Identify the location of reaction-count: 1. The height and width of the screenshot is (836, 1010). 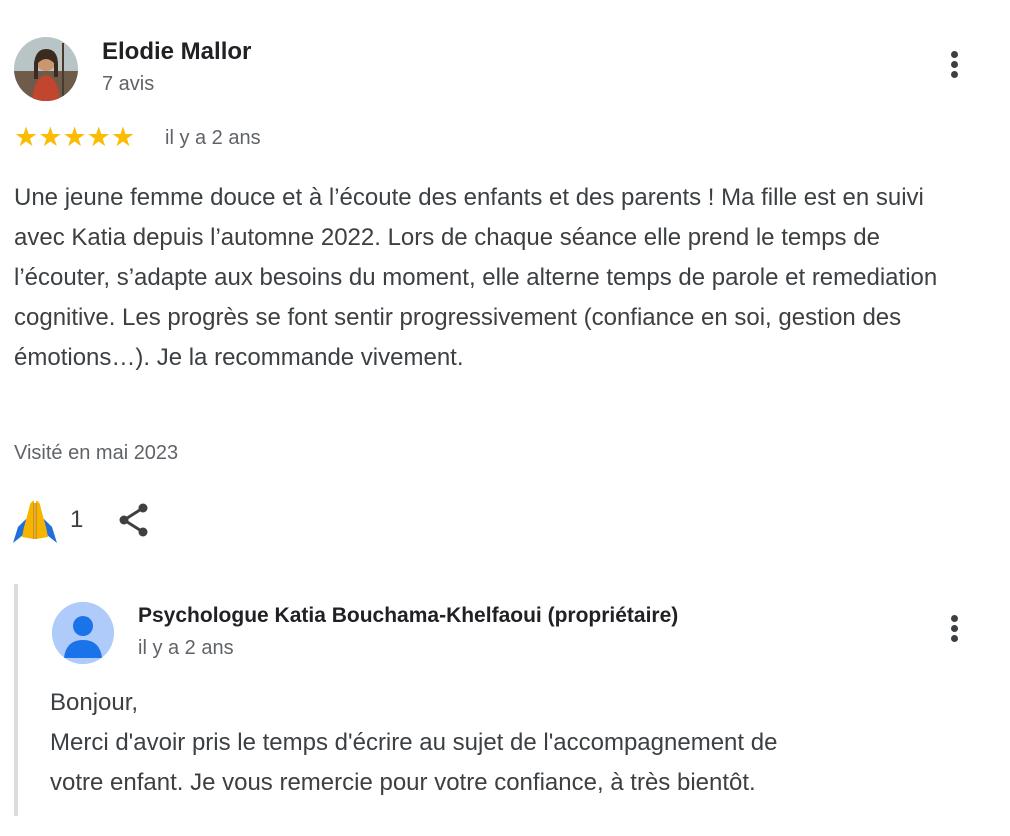
(77, 519).